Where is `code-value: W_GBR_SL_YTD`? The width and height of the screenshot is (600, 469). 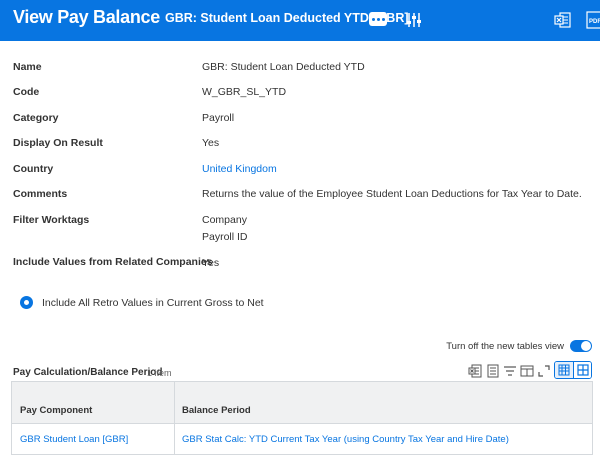 code-value: W_GBR_SL_YTD is located at coordinates (244, 92).